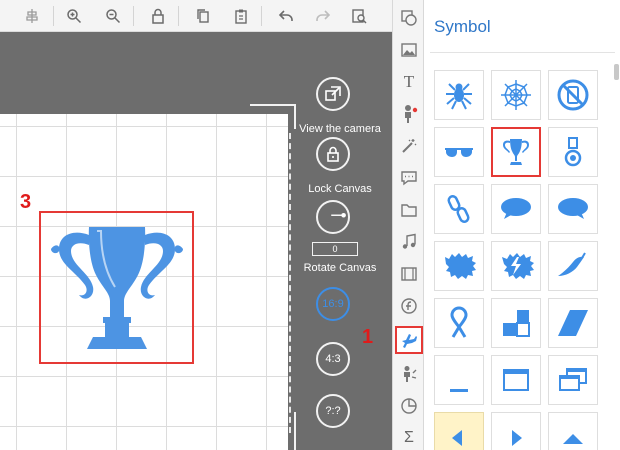 This screenshot has width=620, height=450. What do you see at coordinates (409, 374) in the screenshot?
I see `animation-role-icon` at bounding box center [409, 374].